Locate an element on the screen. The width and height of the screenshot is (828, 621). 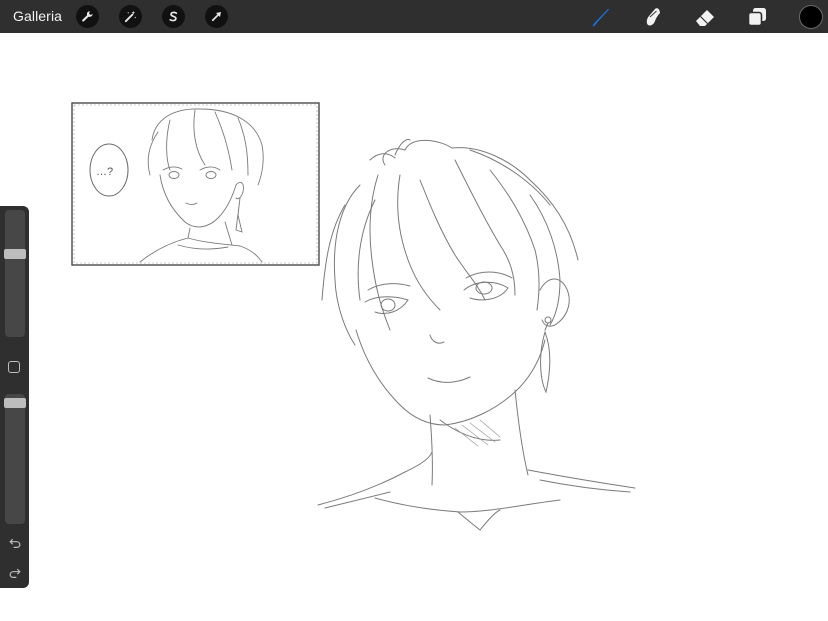
layers-icon is located at coordinates (757, 17).